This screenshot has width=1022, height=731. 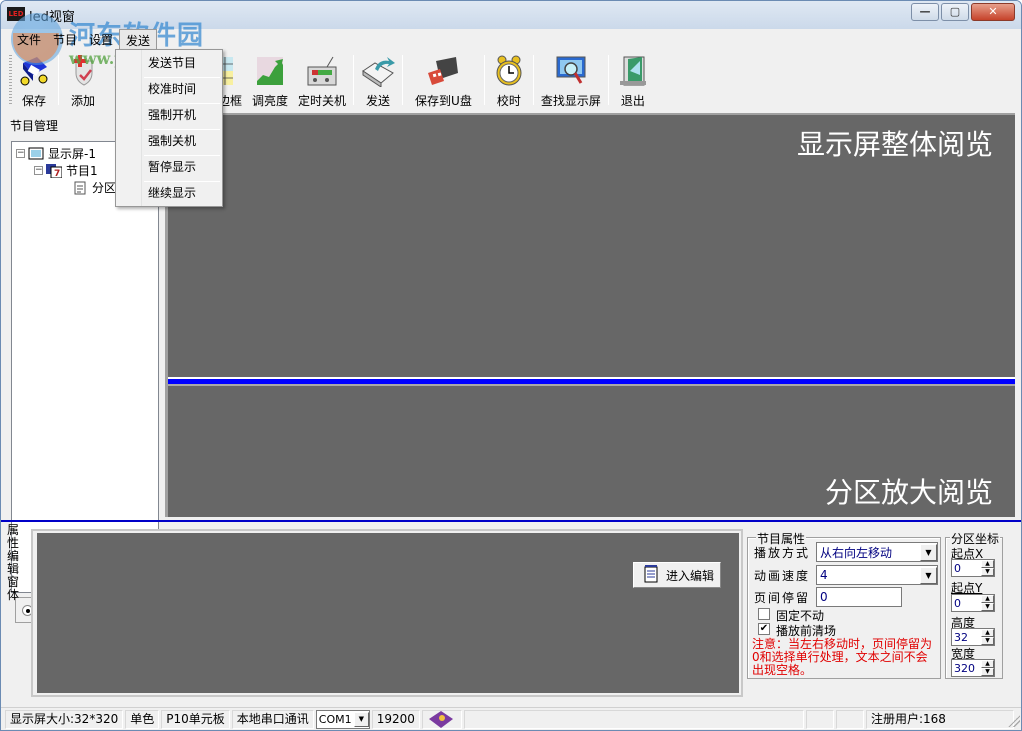 What do you see at coordinates (925, 12) in the screenshot?
I see `minimize-button: —` at bounding box center [925, 12].